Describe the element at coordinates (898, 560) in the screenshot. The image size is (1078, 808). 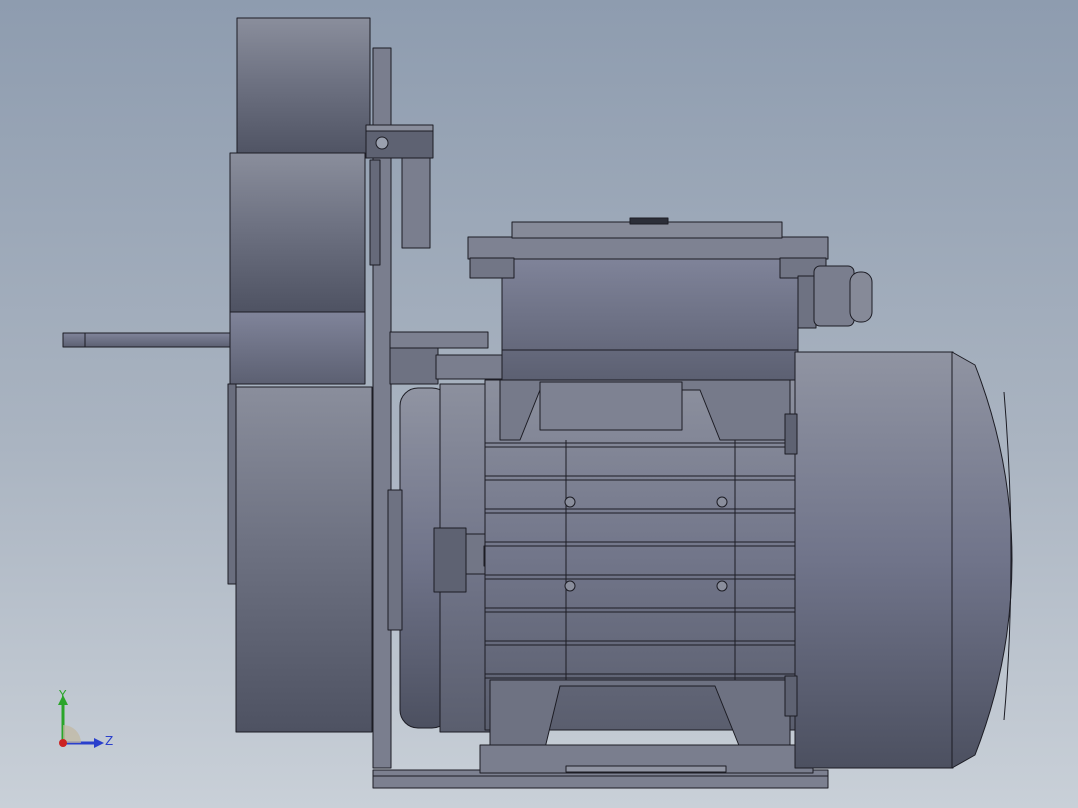
I see `rear-fan-cover` at that location.